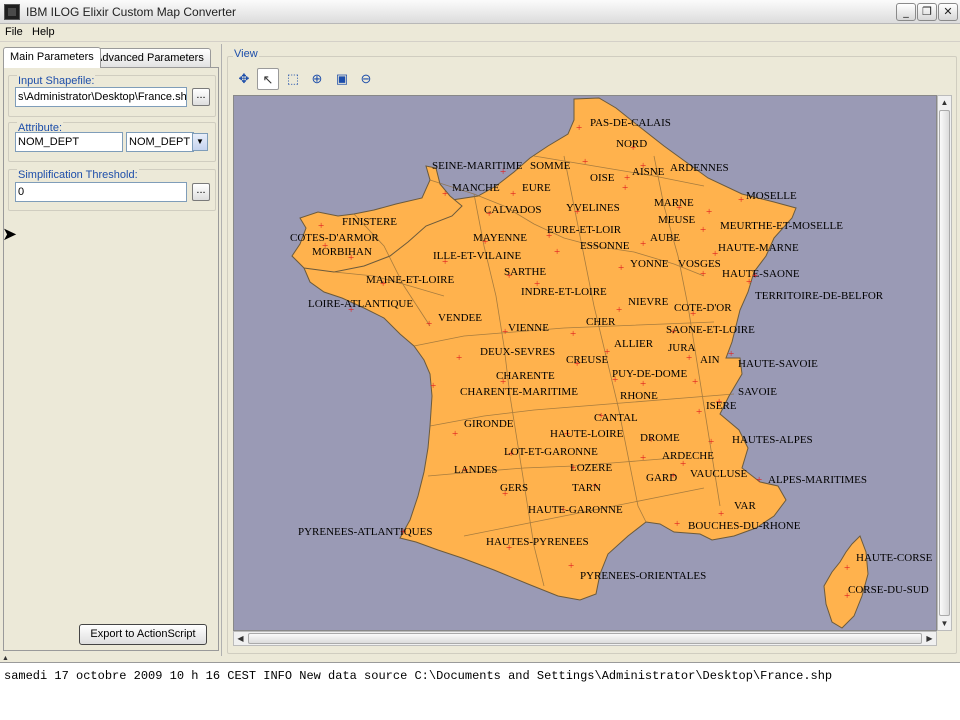  I want to click on department-label: MAYENNE, so click(500, 238).